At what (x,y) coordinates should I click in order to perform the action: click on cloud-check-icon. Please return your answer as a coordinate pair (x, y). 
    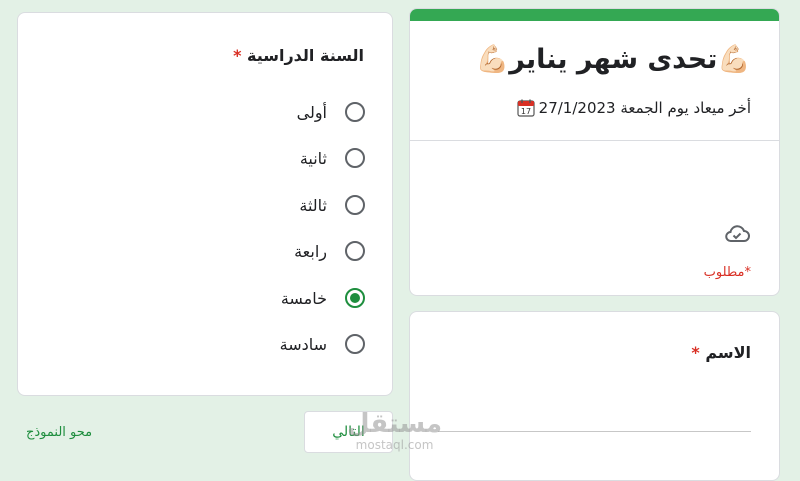
    Looking at the image, I should click on (737, 233).